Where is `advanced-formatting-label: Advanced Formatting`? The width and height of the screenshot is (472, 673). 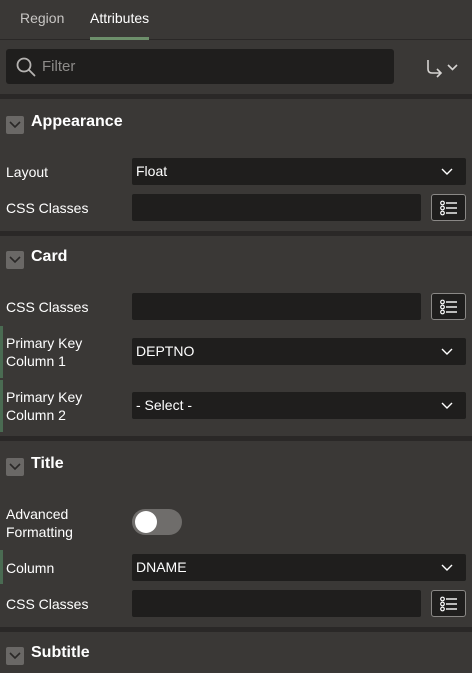
advanced-formatting-label: Advanced Formatting is located at coordinates (39, 523).